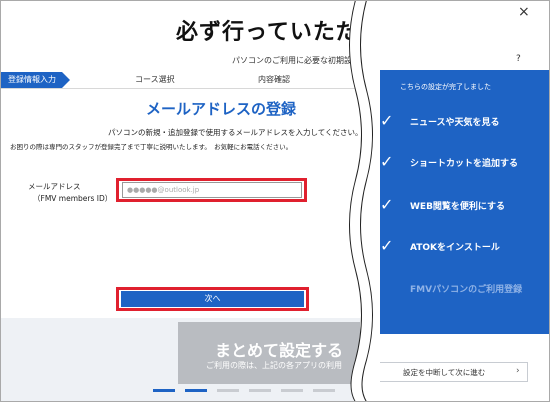  Describe the element at coordinates (155, 79) in the screenshot. I see `step-course-select: コース選択` at that location.